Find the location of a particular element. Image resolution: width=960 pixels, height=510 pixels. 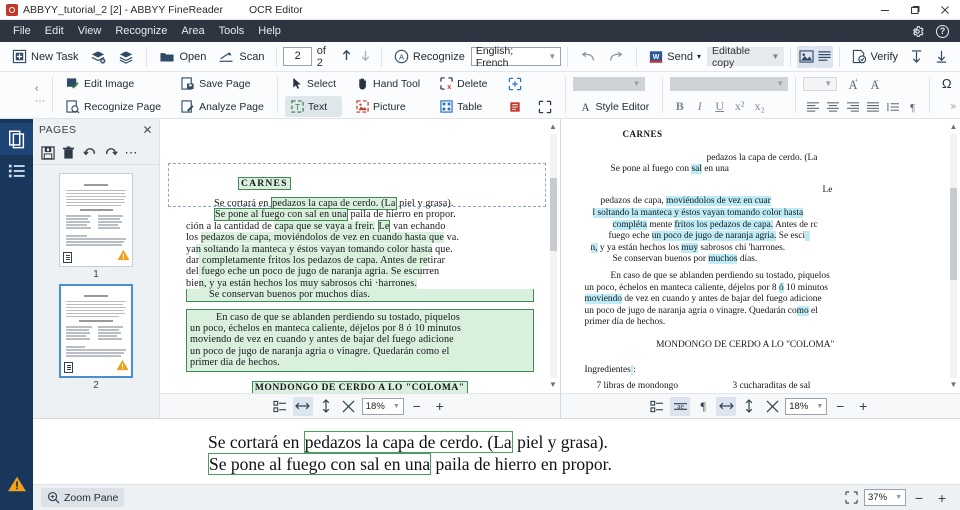

highlight-uncertain-icon: ae is located at coordinates (680, 406).